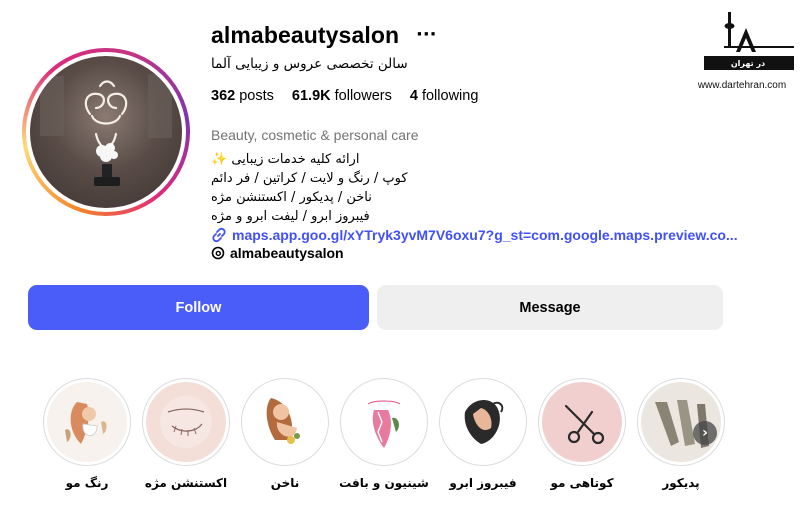  I want to click on highlight-lash-extension: اکستنشن مژه, so click(186, 434).